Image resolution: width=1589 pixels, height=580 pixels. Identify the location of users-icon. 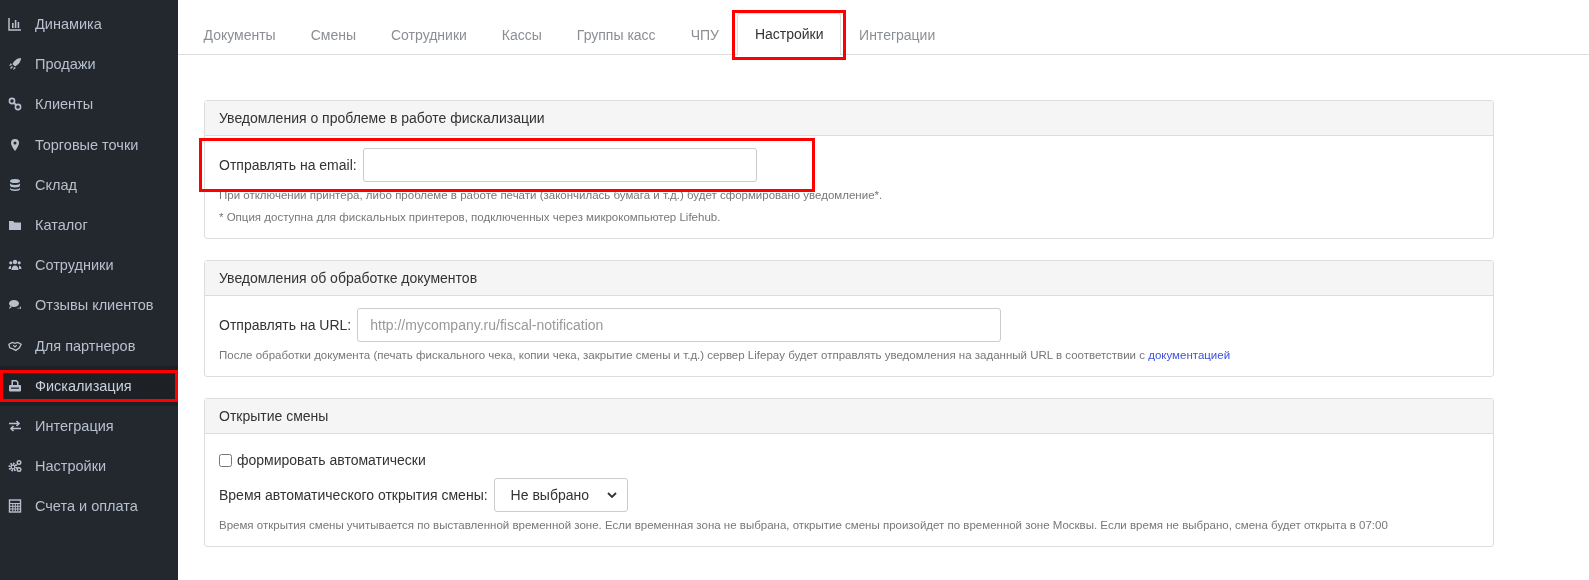
(15, 265).